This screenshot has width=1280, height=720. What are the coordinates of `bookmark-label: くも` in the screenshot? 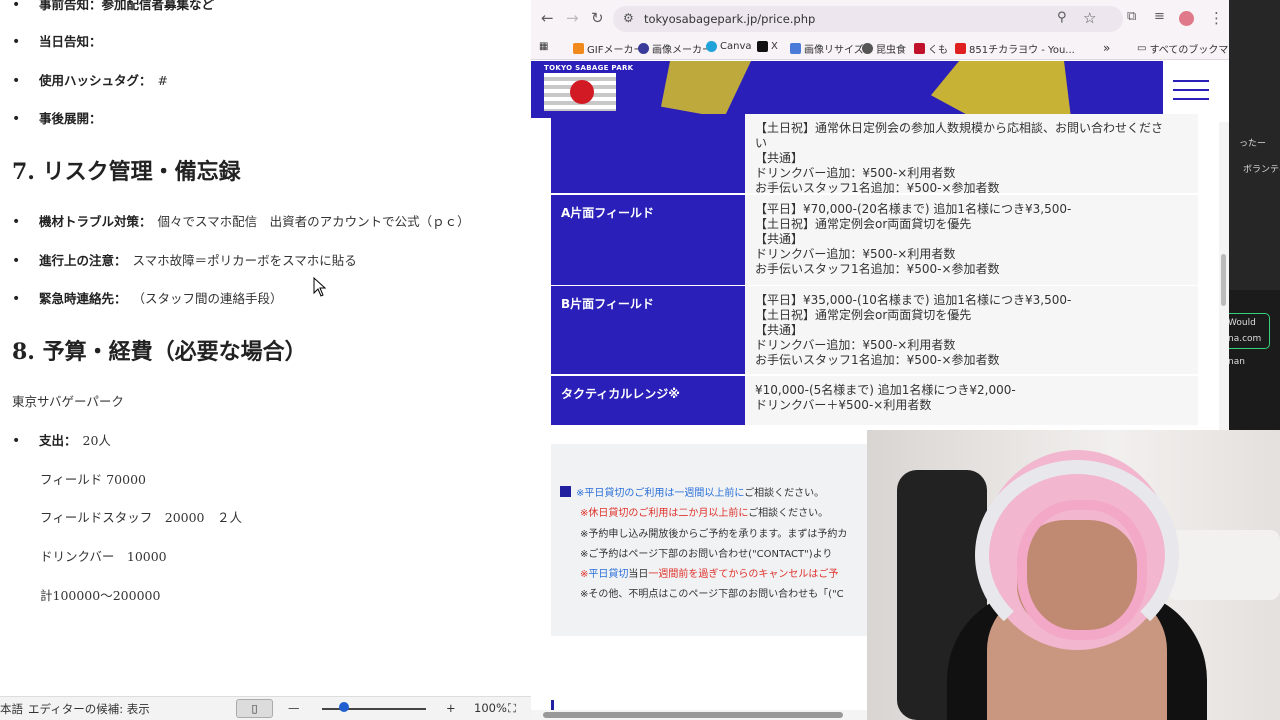 It's located at (938, 50).